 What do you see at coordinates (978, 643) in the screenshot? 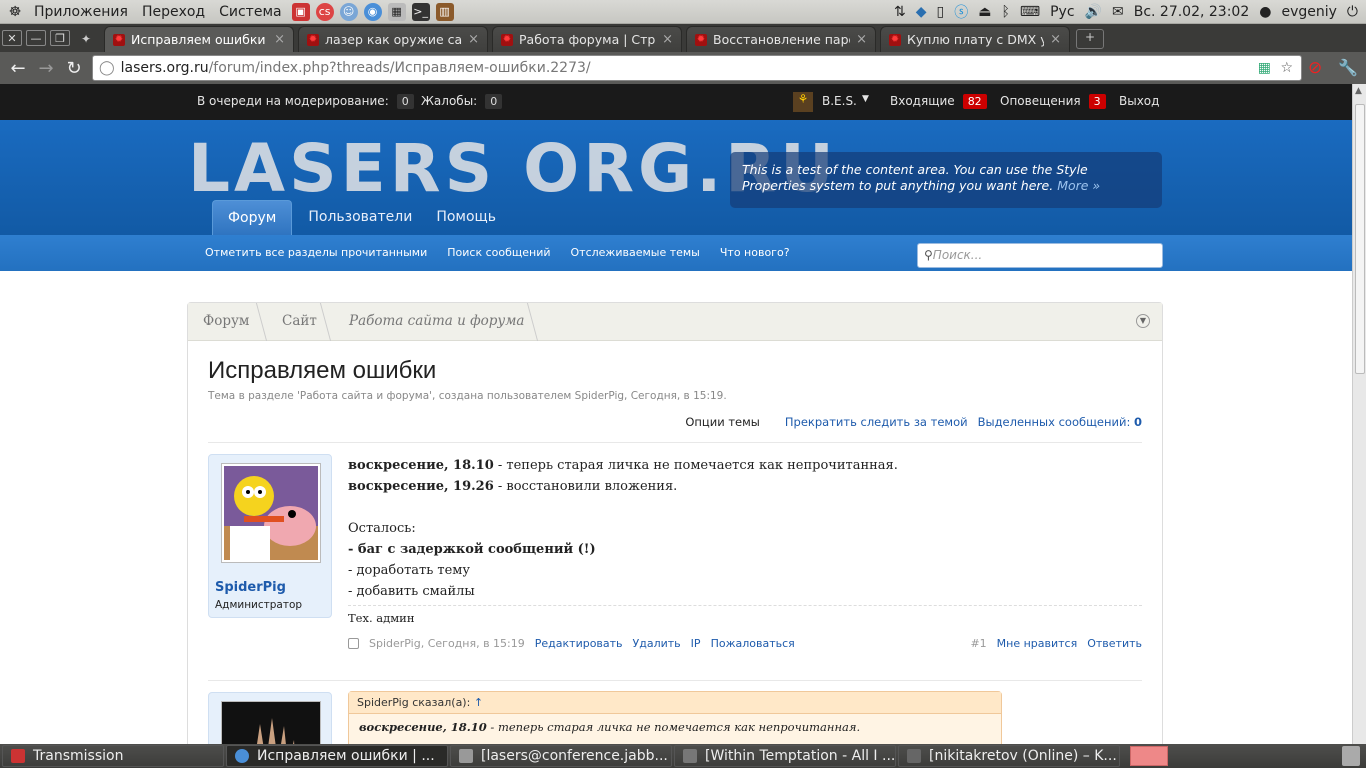
I see `post-number: #1` at bounding box center [978, 643].